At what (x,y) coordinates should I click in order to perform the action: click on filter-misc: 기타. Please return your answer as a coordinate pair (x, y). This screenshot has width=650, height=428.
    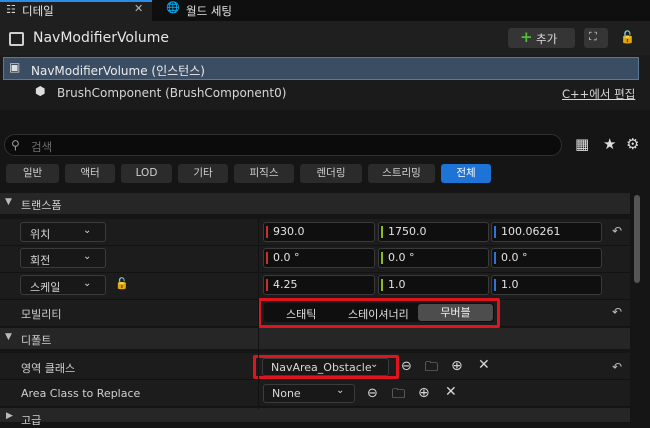
    Looking at the image, I should click on (203, 173).